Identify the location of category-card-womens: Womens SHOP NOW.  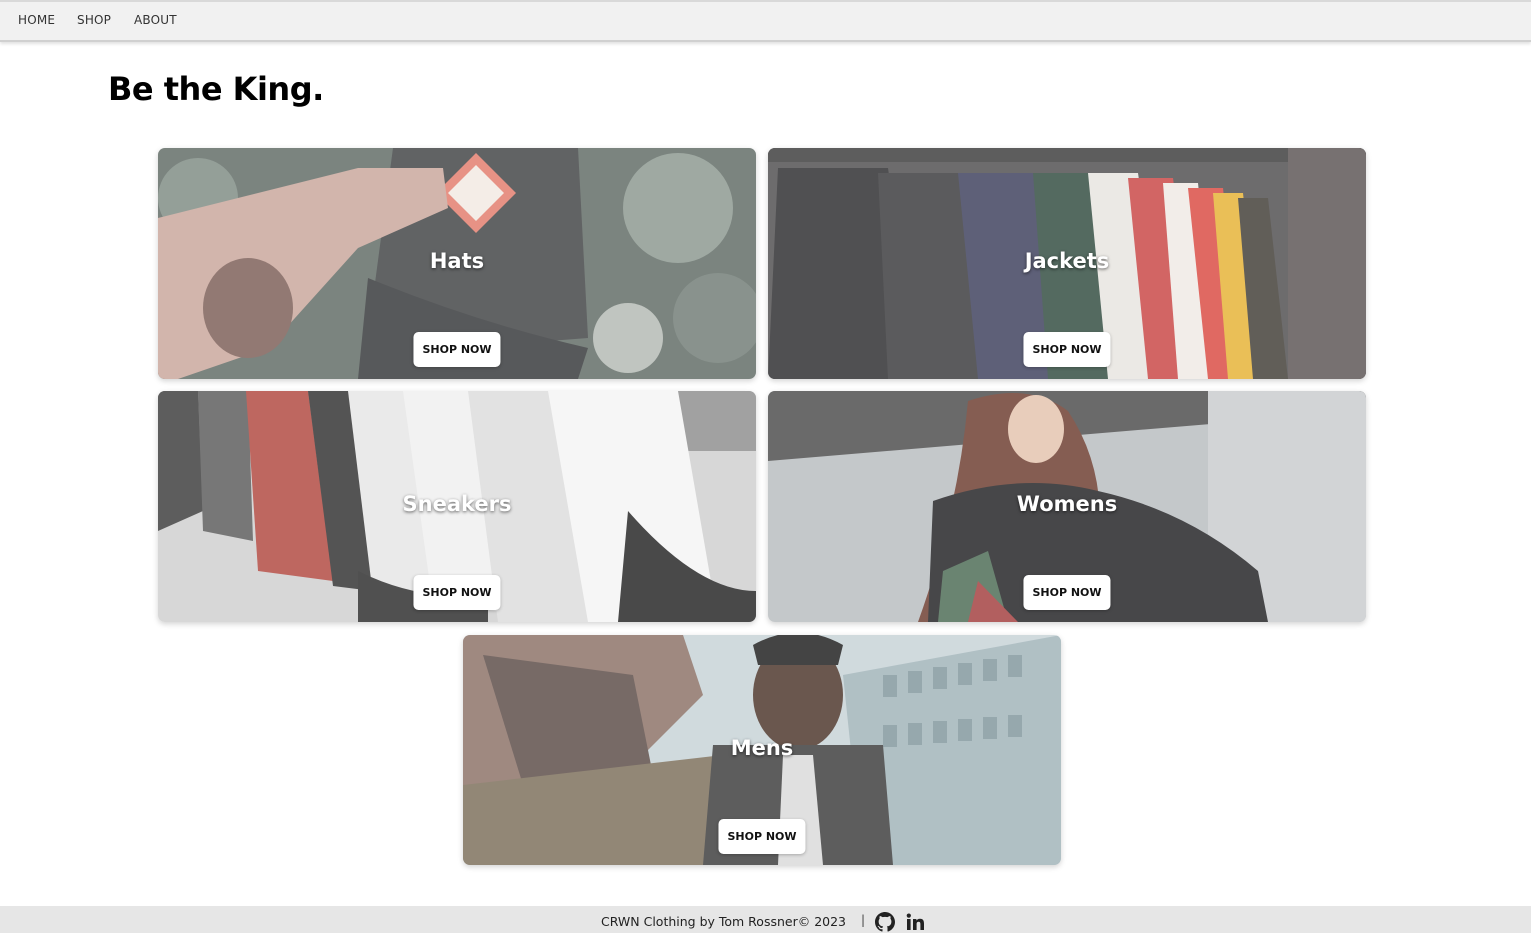
(1067, 506).